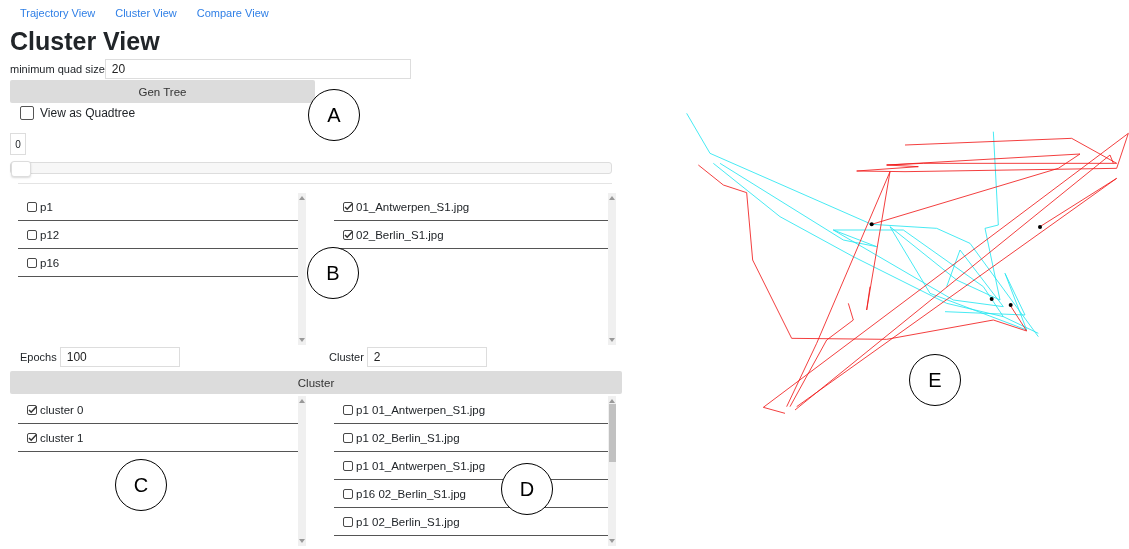 This screenshot has height=549, width=1129. What do you see at coordinates (119, 357) in the screenshot?
I see `input-field: 100` at bounding box center [119, 357].